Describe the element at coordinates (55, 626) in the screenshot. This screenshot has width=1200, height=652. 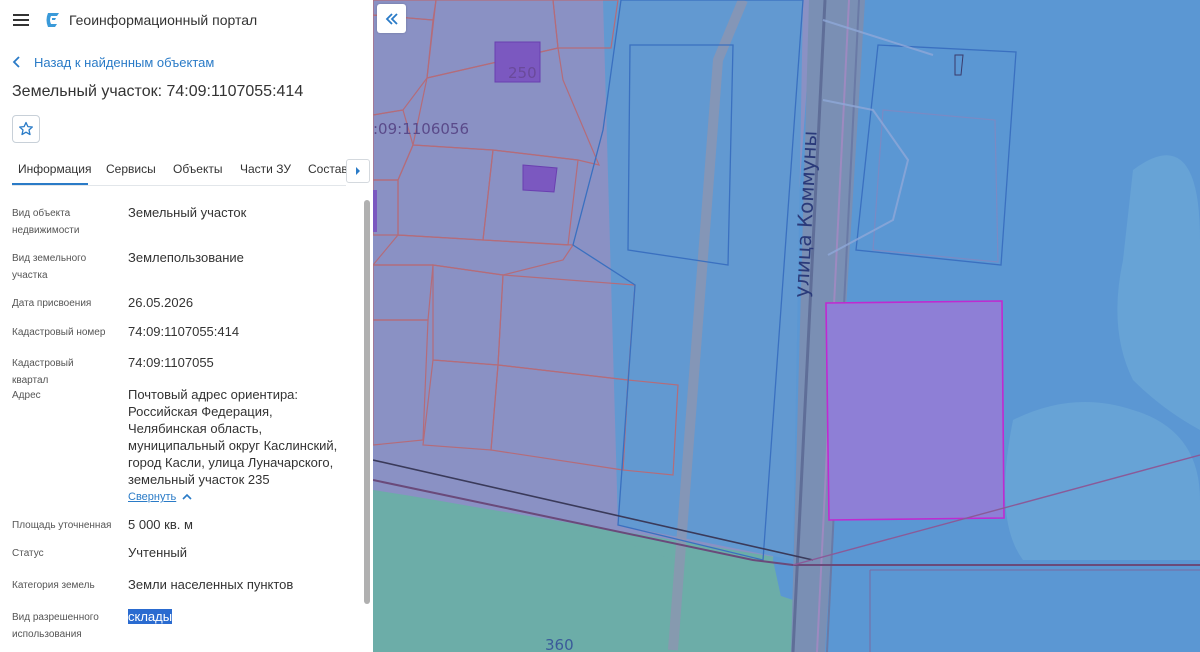
I see `prop-label-permitted-use: Вид разрешенного использования` at that location.